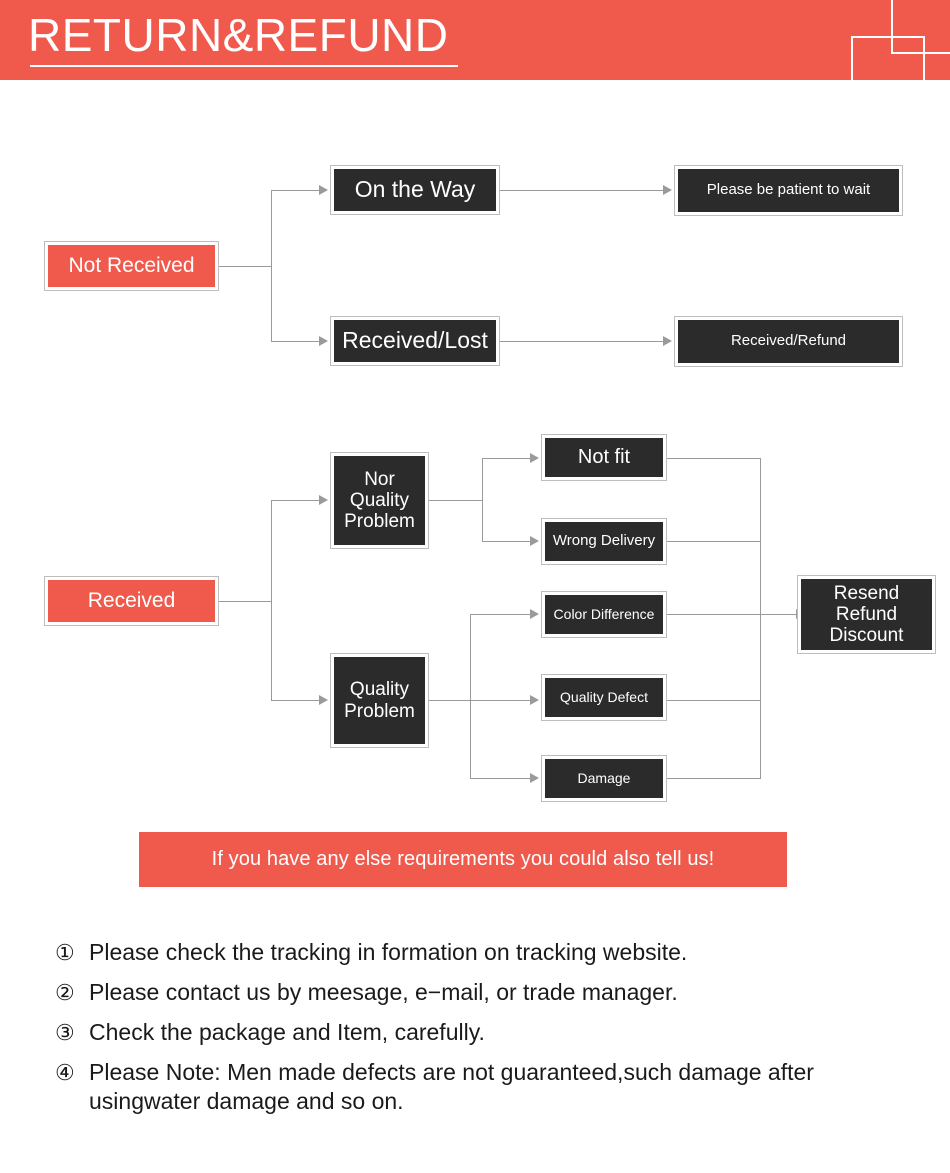  Describe the element at coordinates (470, 696) in the screenshot. I see `connector-quality-bus` at that location.